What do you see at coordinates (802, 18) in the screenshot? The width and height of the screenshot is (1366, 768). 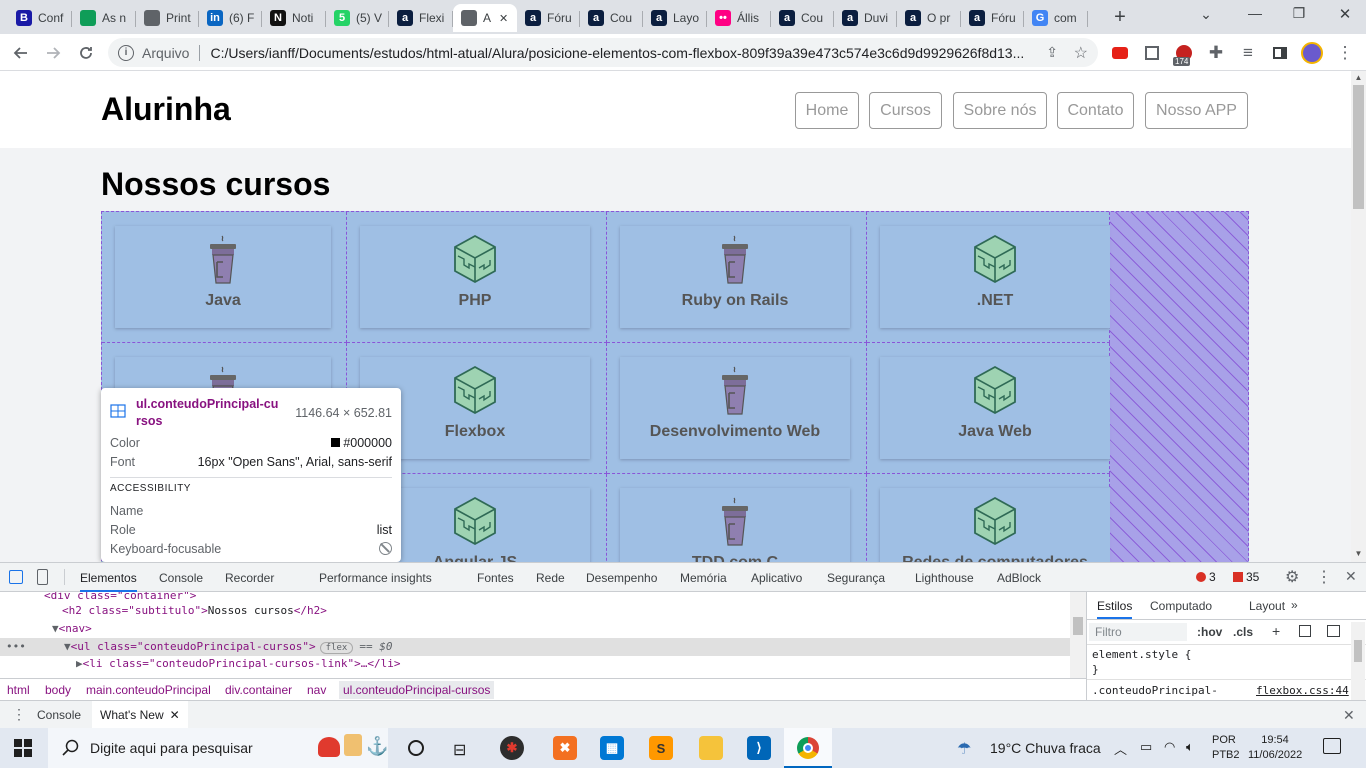 I see `browser-tab: a Cou` at bounding box center [802, 18].